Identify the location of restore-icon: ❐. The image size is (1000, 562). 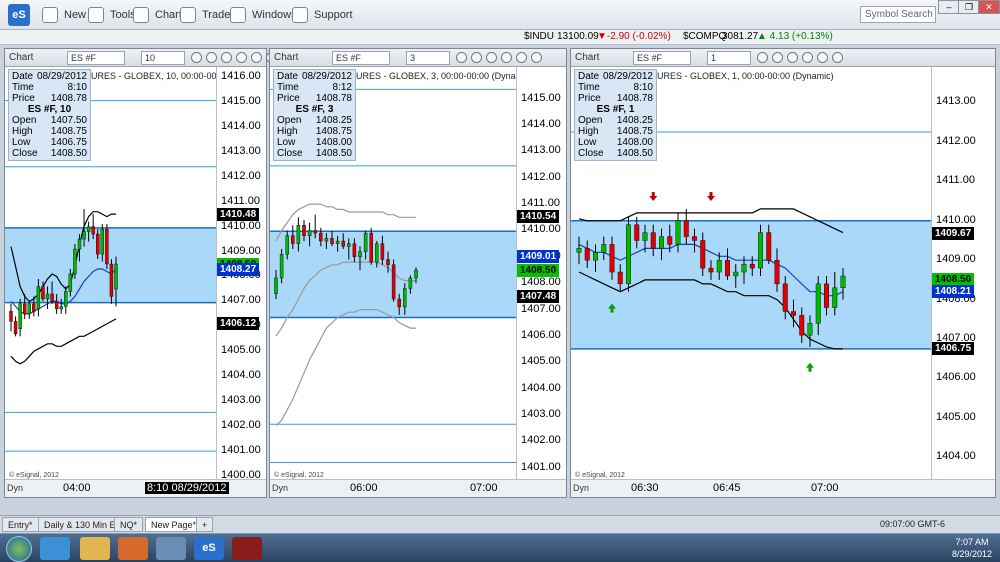
(969, 7).